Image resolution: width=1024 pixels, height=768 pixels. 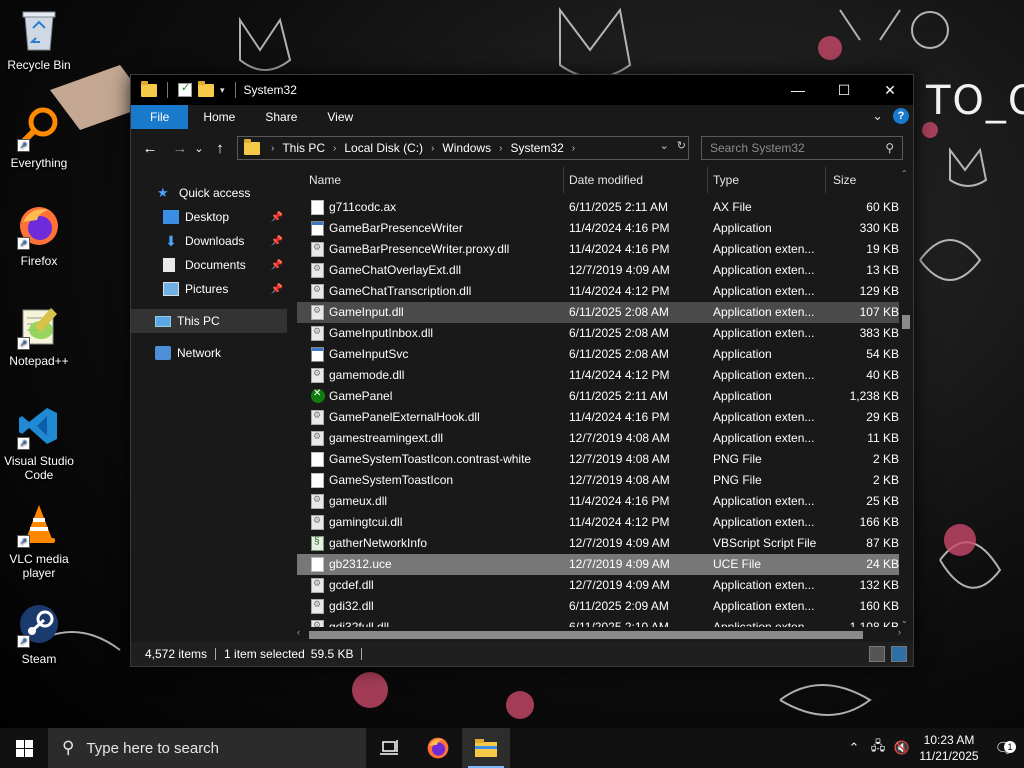 What do you see at coordinates (877, 116) in the screenshot?
I see `expand-ribbon-icon: ⌄` at bounding box center [877, 116].